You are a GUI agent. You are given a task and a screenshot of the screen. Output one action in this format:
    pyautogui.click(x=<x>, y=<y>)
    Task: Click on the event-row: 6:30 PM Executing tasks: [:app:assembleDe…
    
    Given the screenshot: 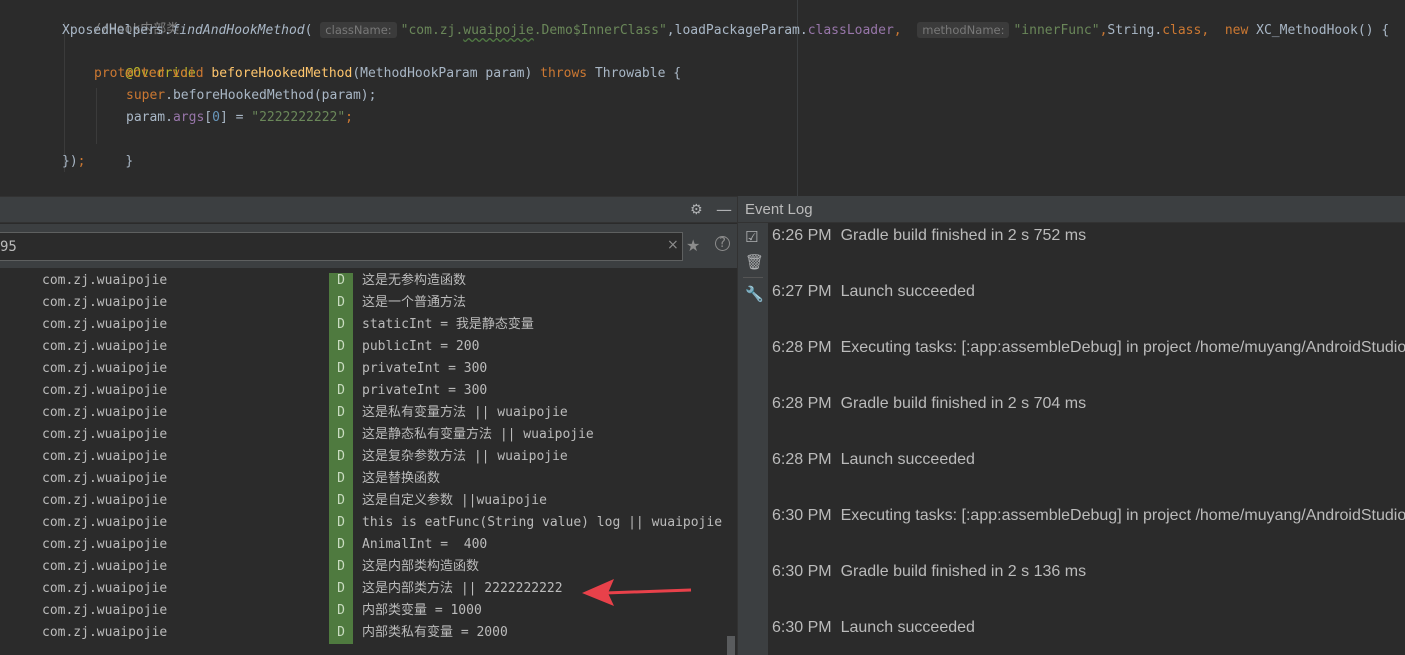 What is the action you would take?
    pyautogui.click(x=1088, y=516)
    